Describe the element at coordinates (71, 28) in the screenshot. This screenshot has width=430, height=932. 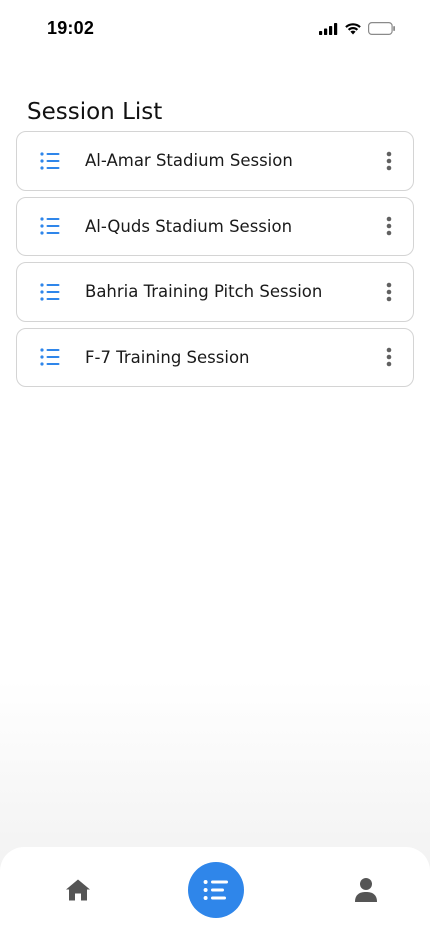
I see `status-time: 19:02` at that location.